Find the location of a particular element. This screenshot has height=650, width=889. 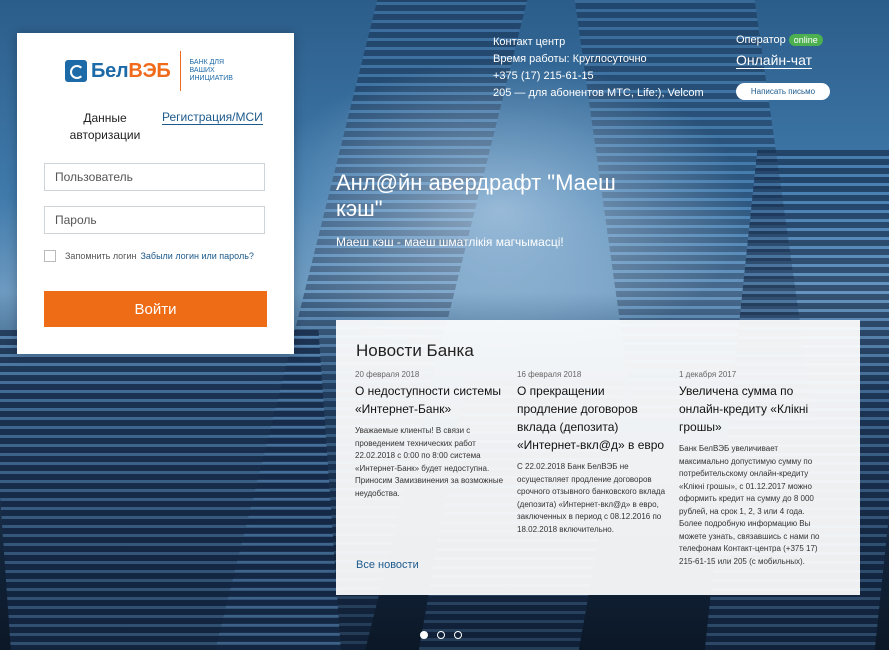

online-badge: online is located at coordinates (805, 40).